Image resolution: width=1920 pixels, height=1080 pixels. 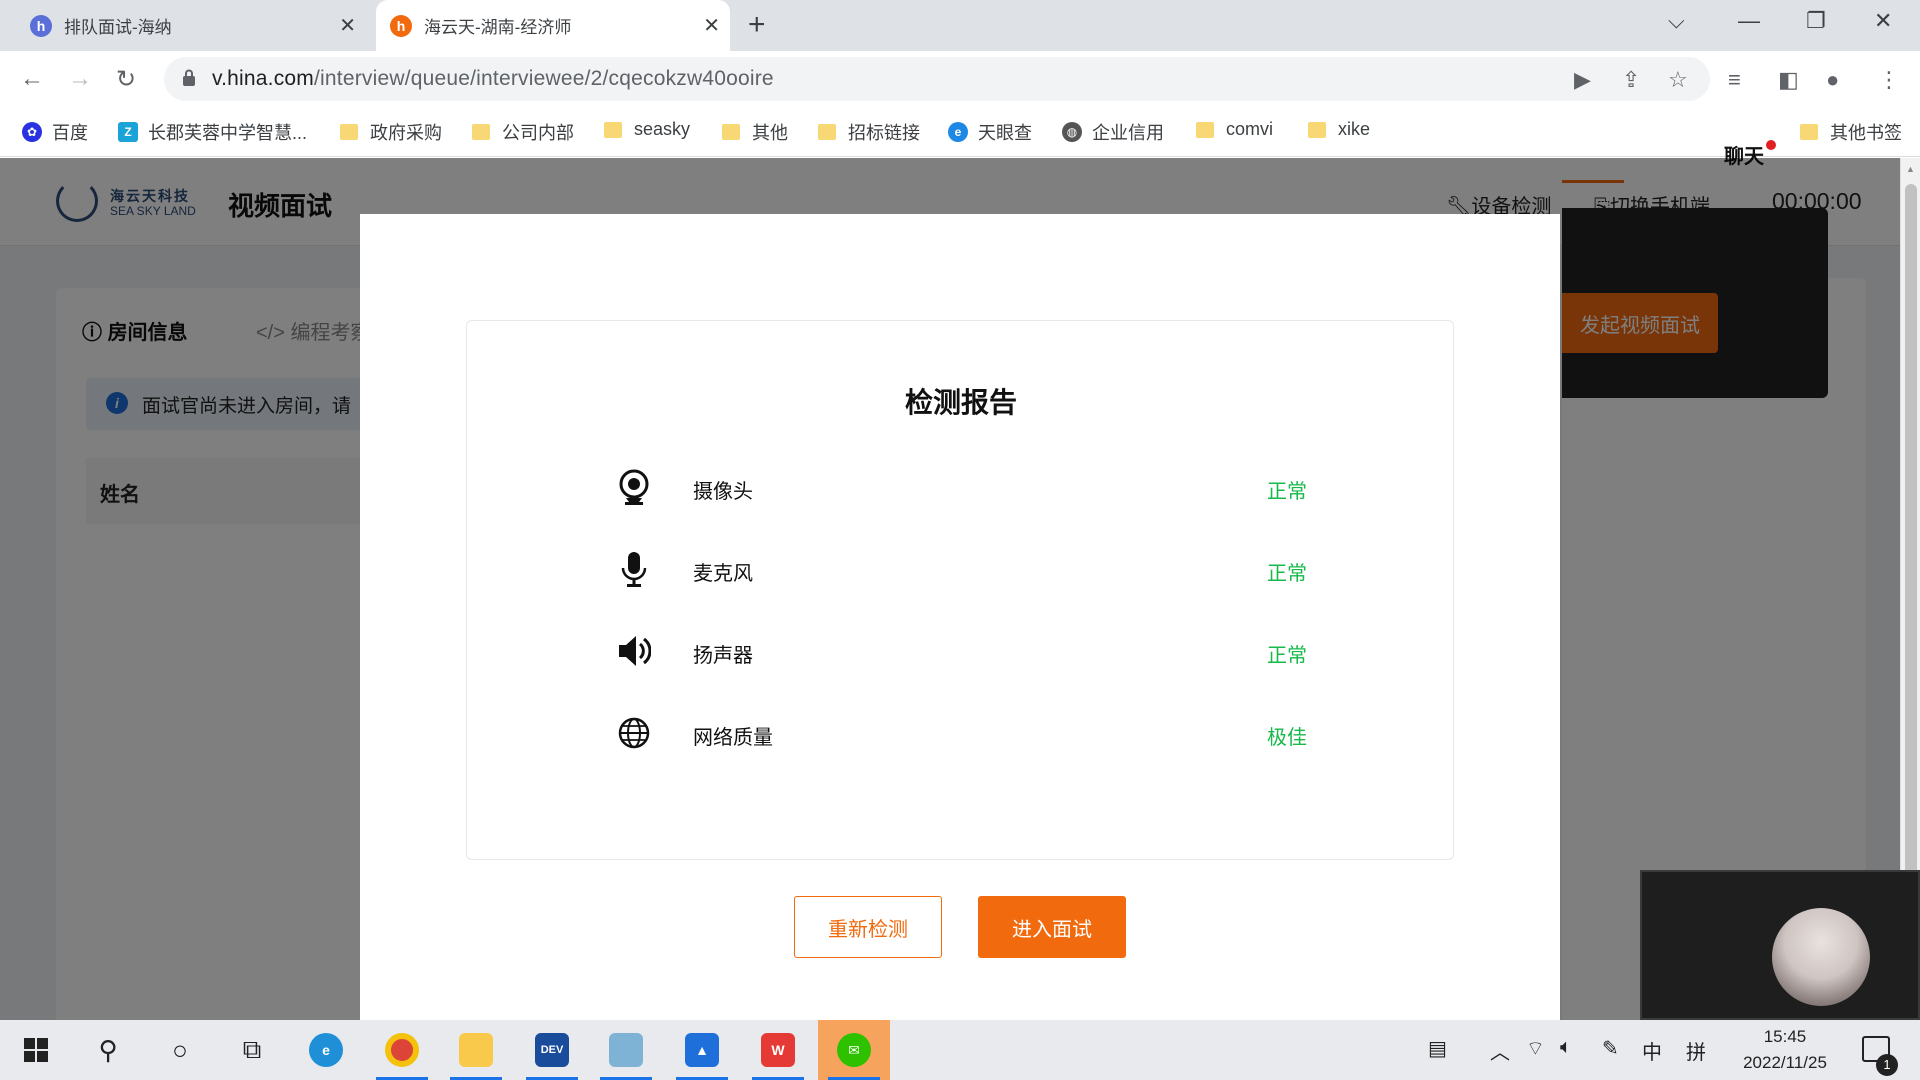 I want to click on lock-icon, so click(x=189, y=77).